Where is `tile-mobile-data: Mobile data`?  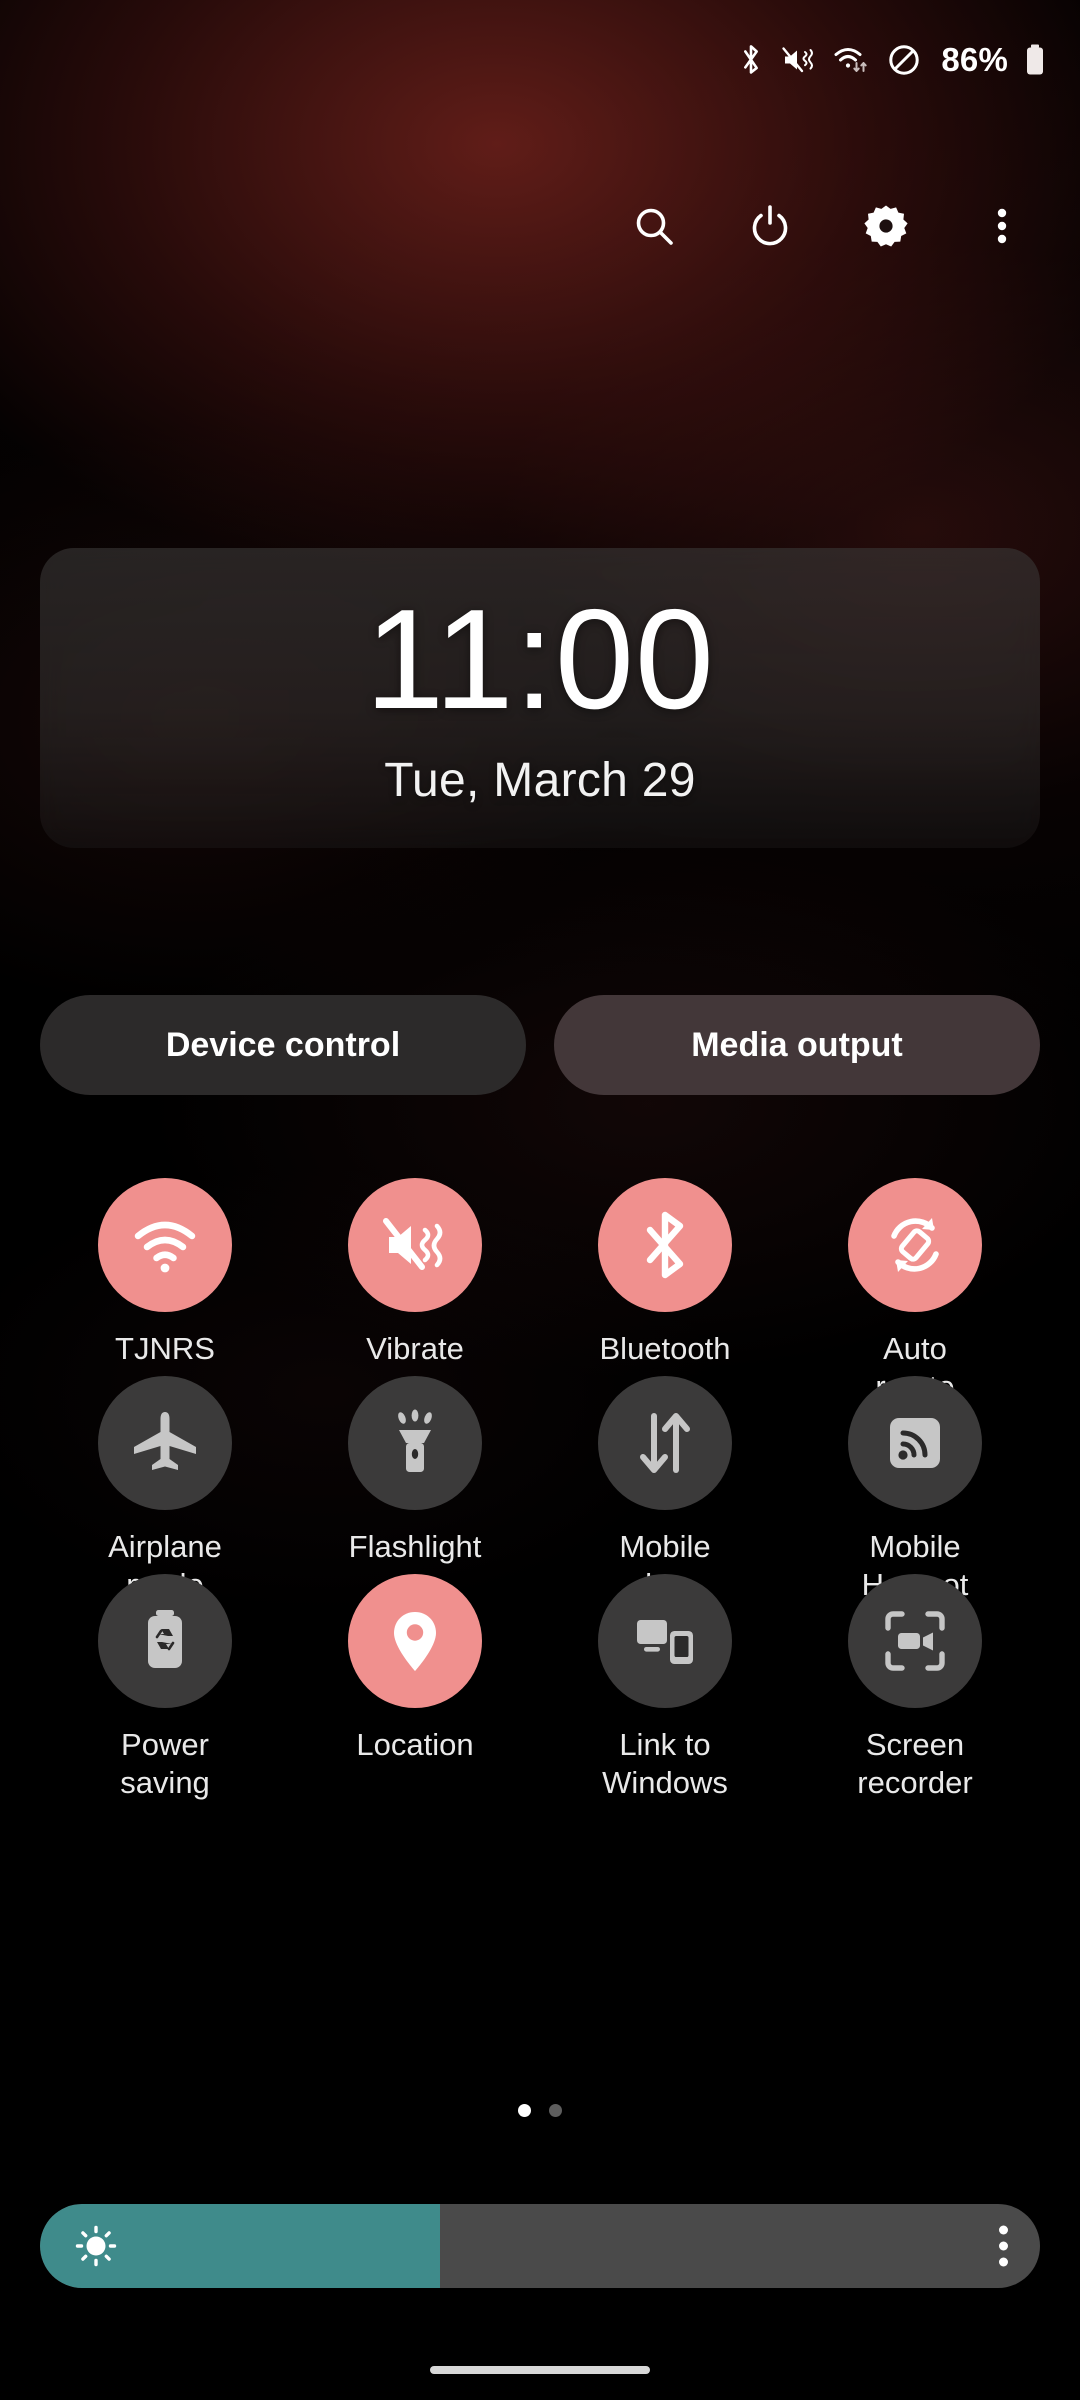 tile-mobile-data: Mobile data is located at coordinates (665, 1489).